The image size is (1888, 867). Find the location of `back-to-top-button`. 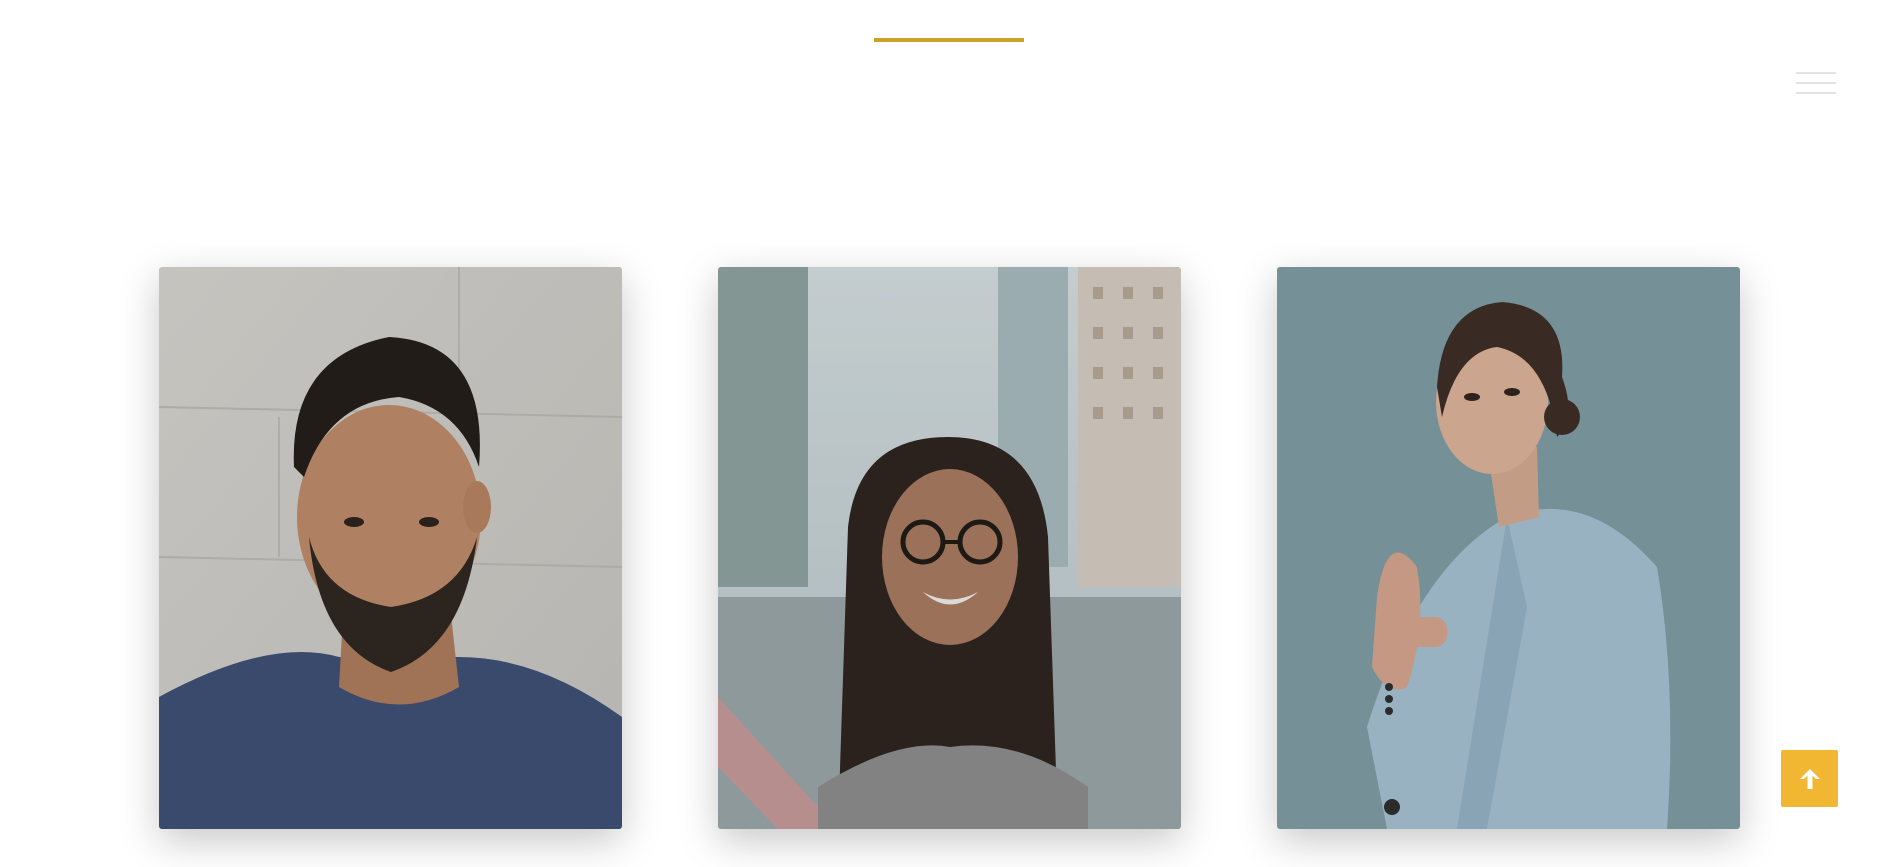

back-to-top-button is located at coordinates (1809, 778).